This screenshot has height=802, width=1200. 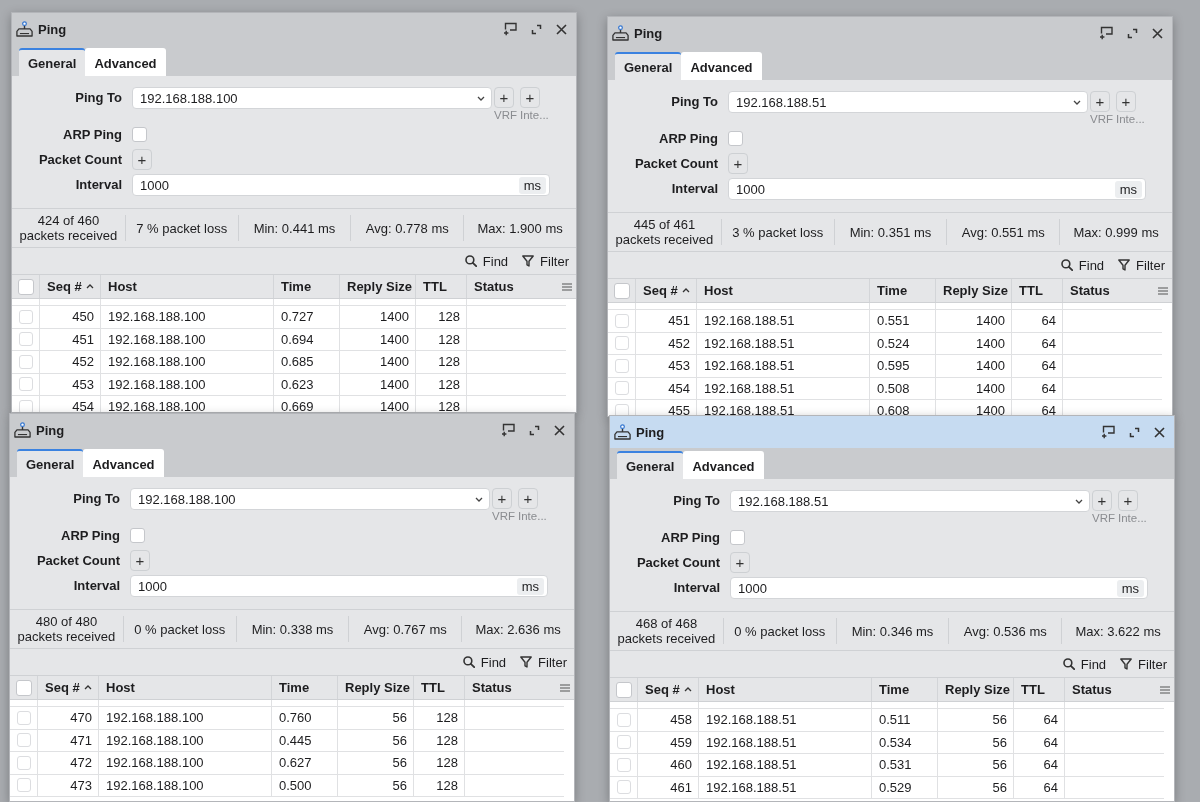 I want to click on dropdown-field: 192.168.188.100, so click(x=312, y=98).